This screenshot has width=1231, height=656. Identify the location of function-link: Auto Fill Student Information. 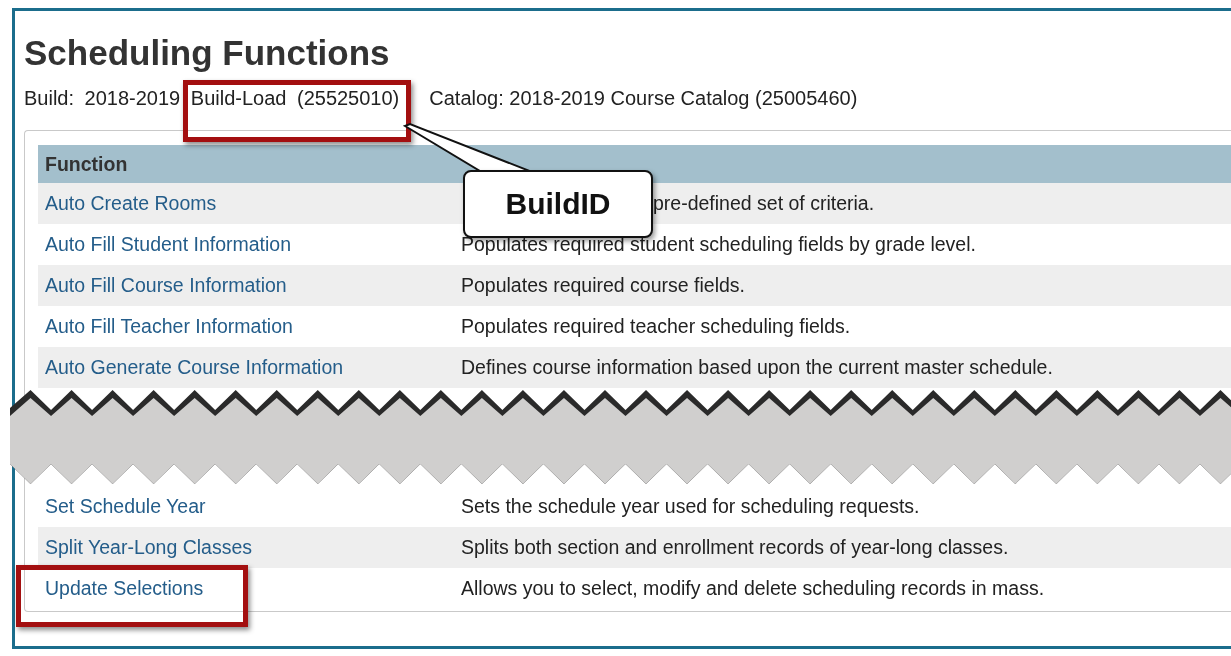
(168, 244).